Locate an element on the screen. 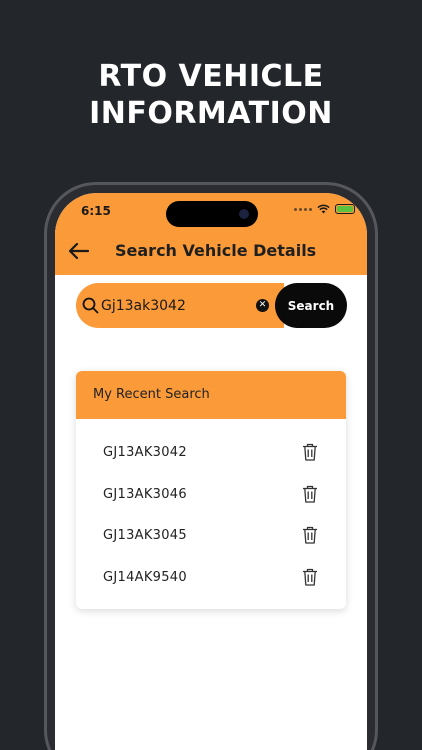 This screenshot has height=750, width=422. arrow-left-icon is located at coordinates (79, 251).